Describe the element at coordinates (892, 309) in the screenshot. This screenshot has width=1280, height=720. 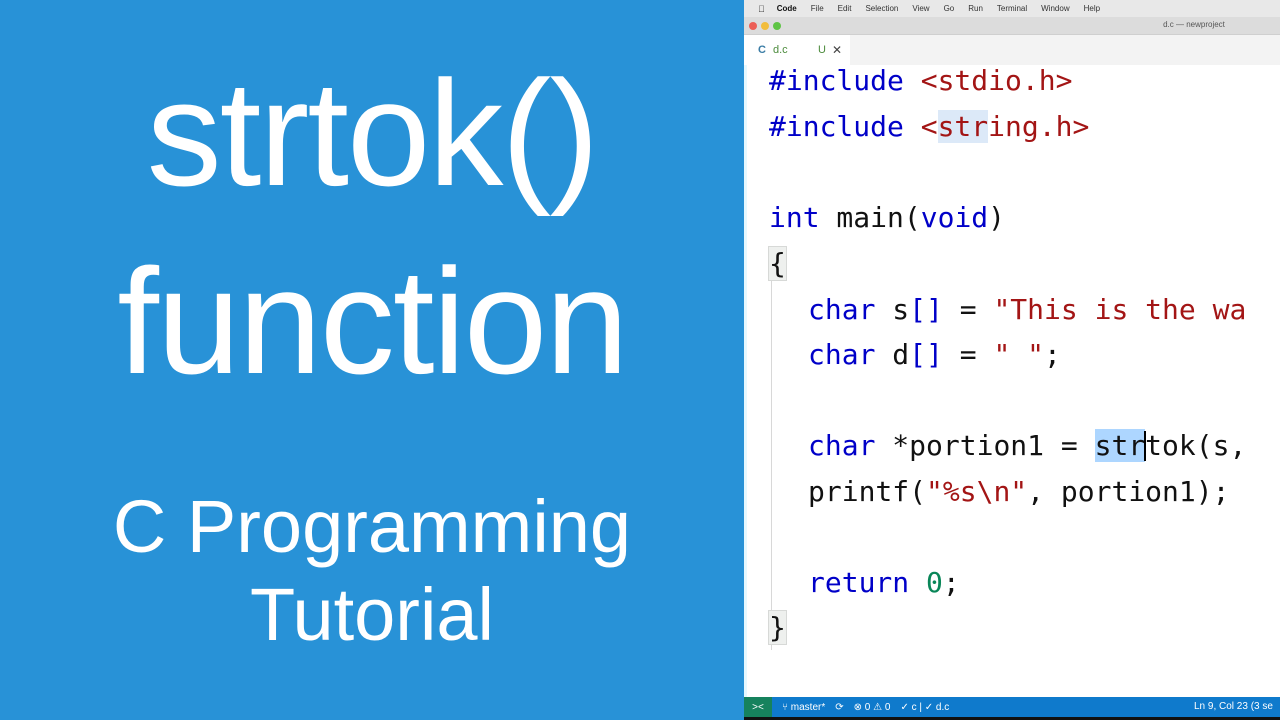
I see `variable: s` at that location.